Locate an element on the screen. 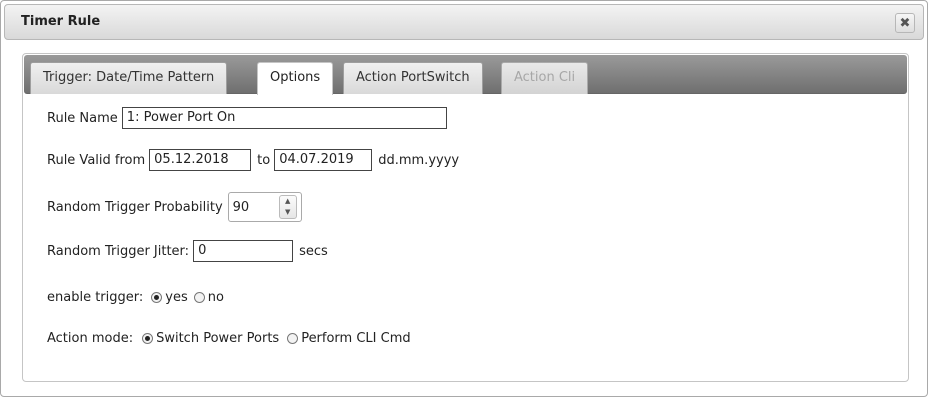 The image size is (928, 397). jitter-unit: secs is located at coordinates (313, 251).